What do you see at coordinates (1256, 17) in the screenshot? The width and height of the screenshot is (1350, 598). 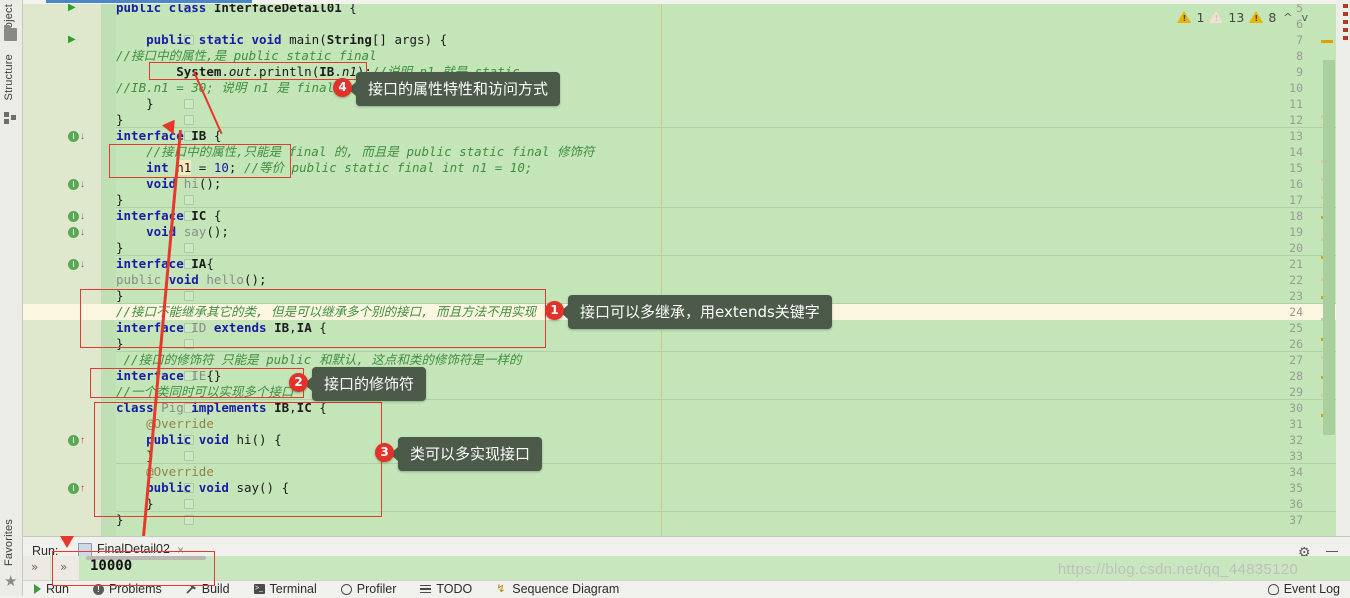 I see `warning-icon` at bounding box center [1256, 17].